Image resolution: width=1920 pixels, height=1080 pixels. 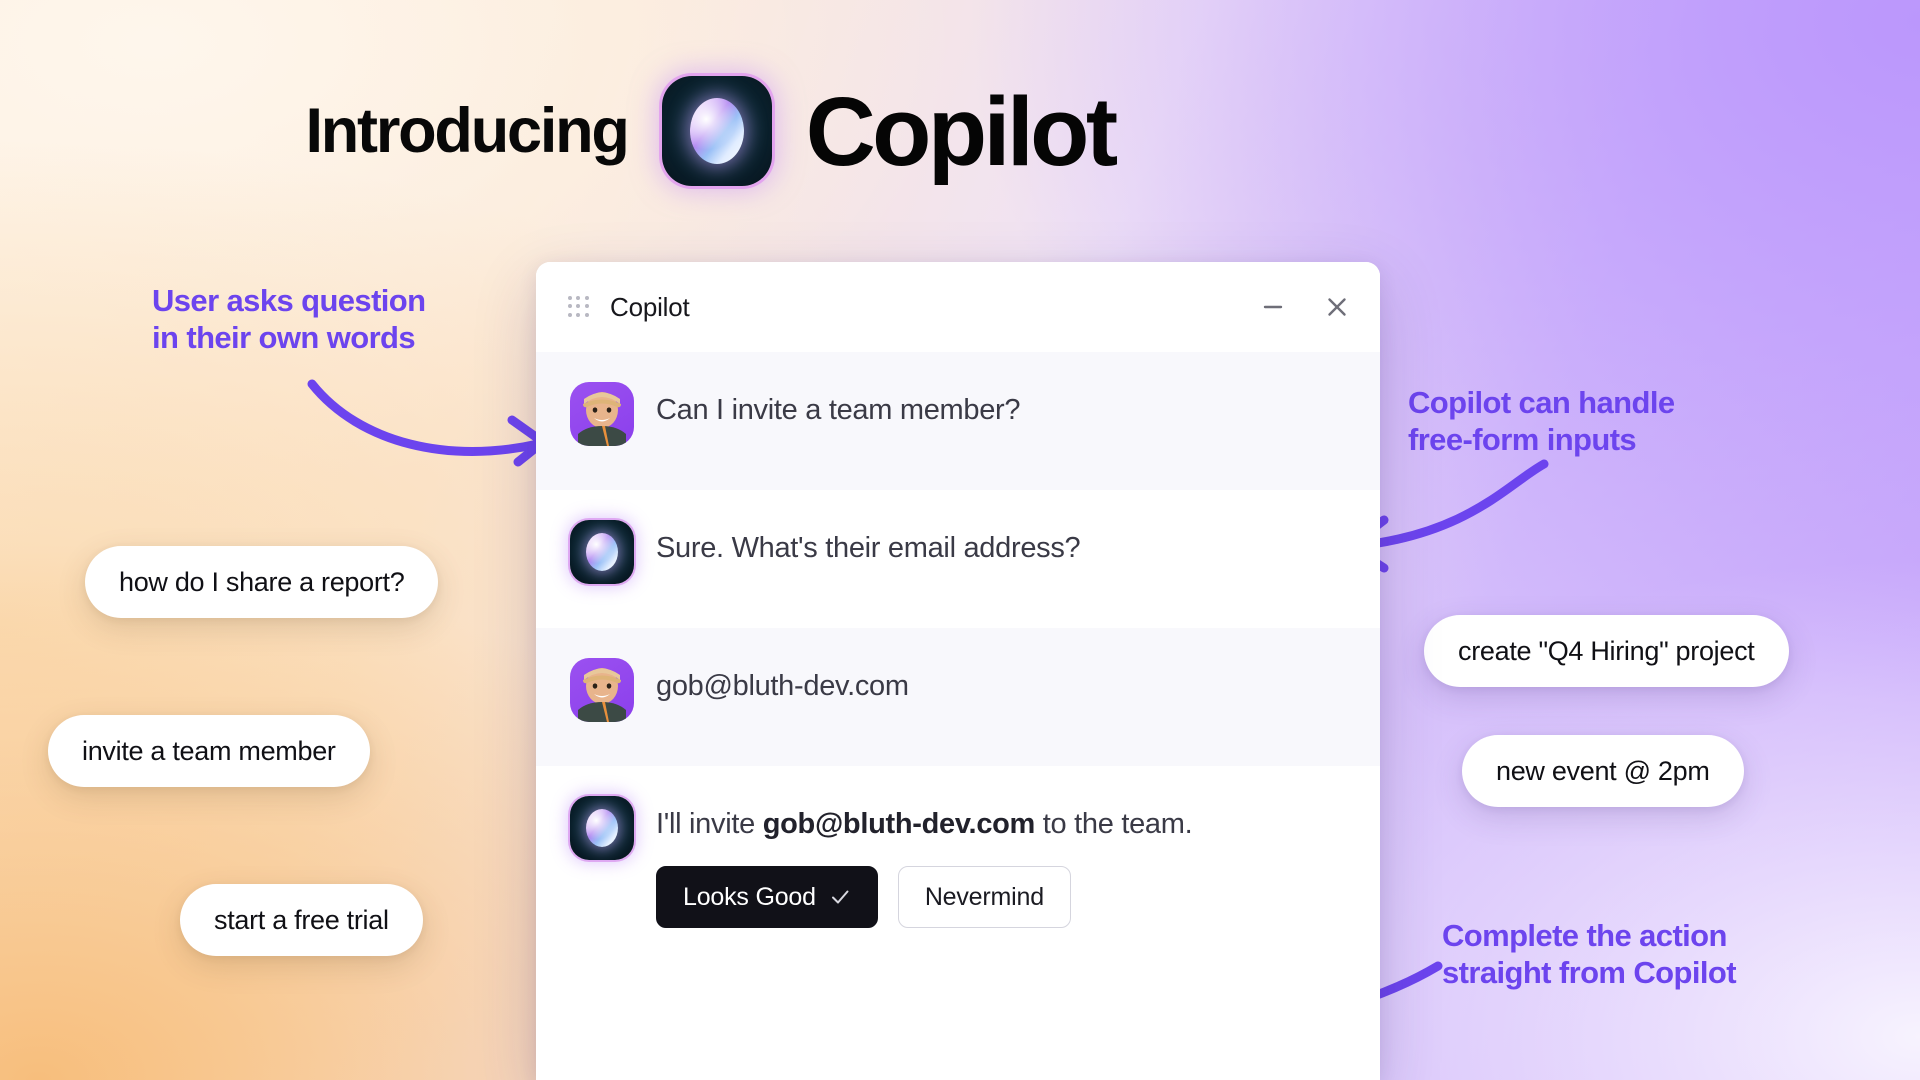 I want to click on check-icon, so click(x=840, y=897).